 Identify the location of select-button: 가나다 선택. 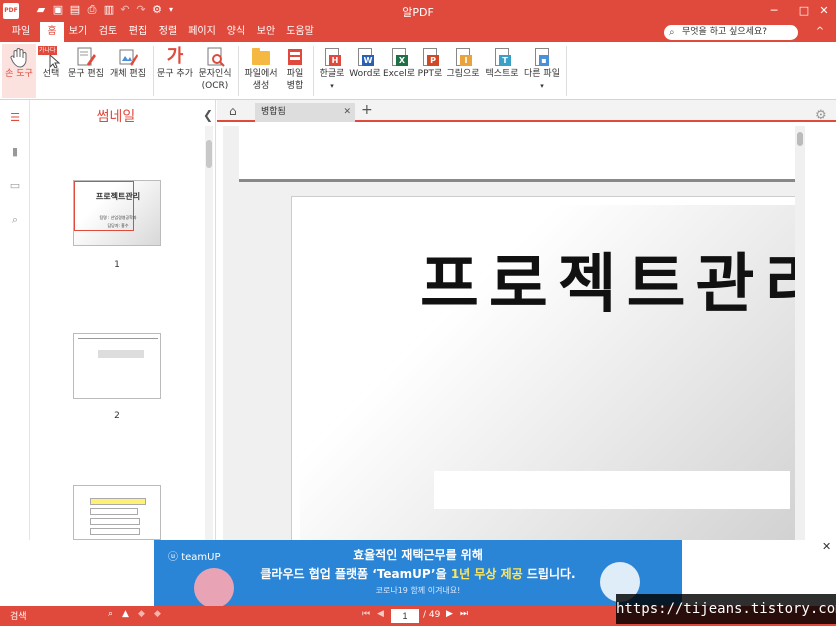
(51, 71).